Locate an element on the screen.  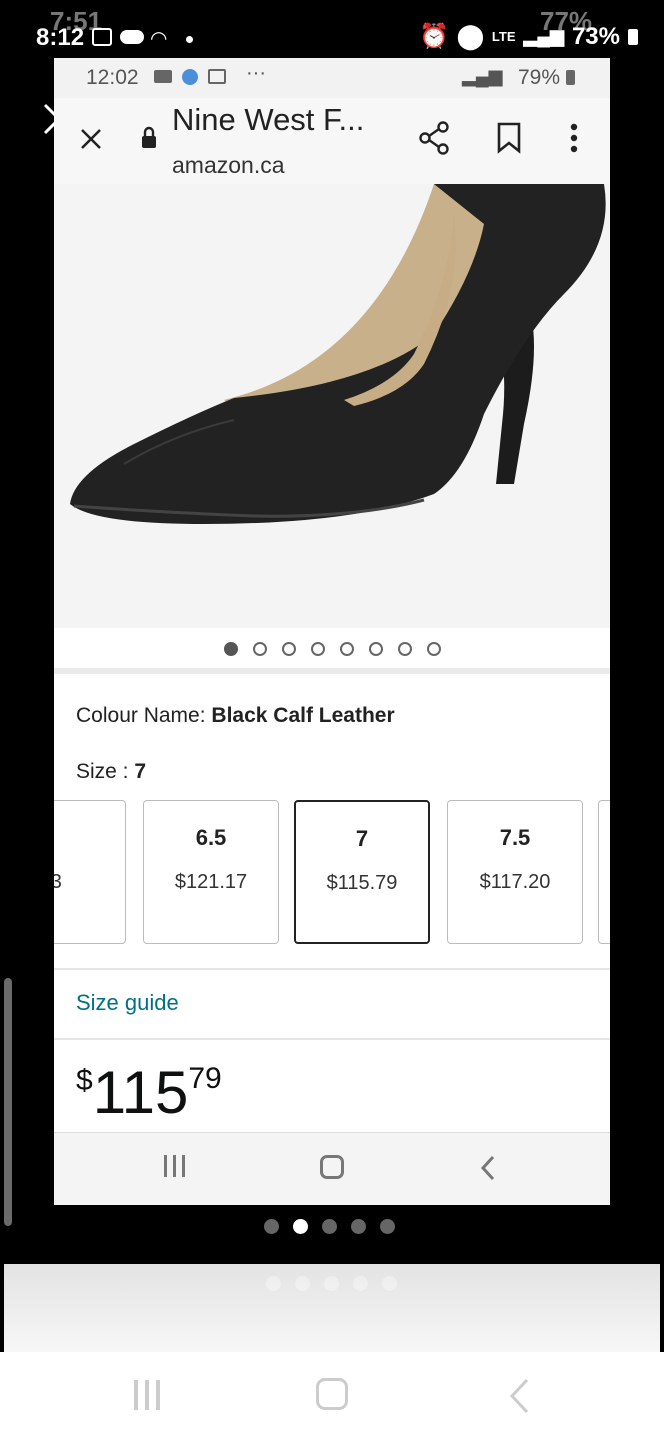
outer-back-icon is located at coordinates (519, 1396).